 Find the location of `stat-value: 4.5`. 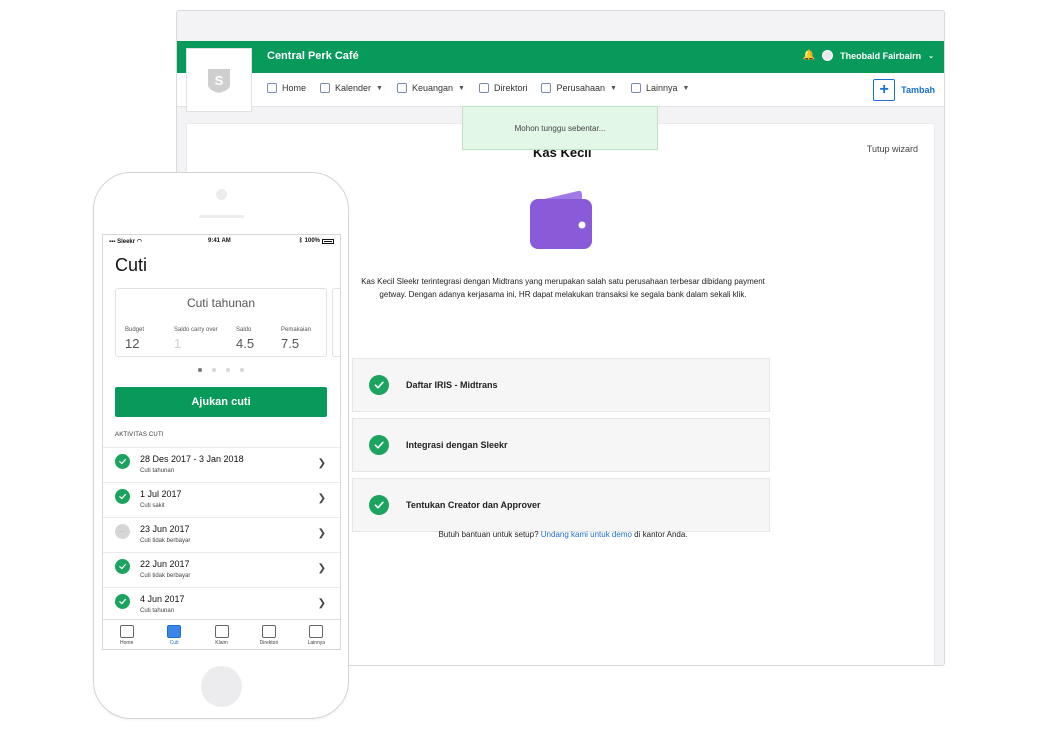

stat-value: 4.5 is located at coordinates (245, 343).